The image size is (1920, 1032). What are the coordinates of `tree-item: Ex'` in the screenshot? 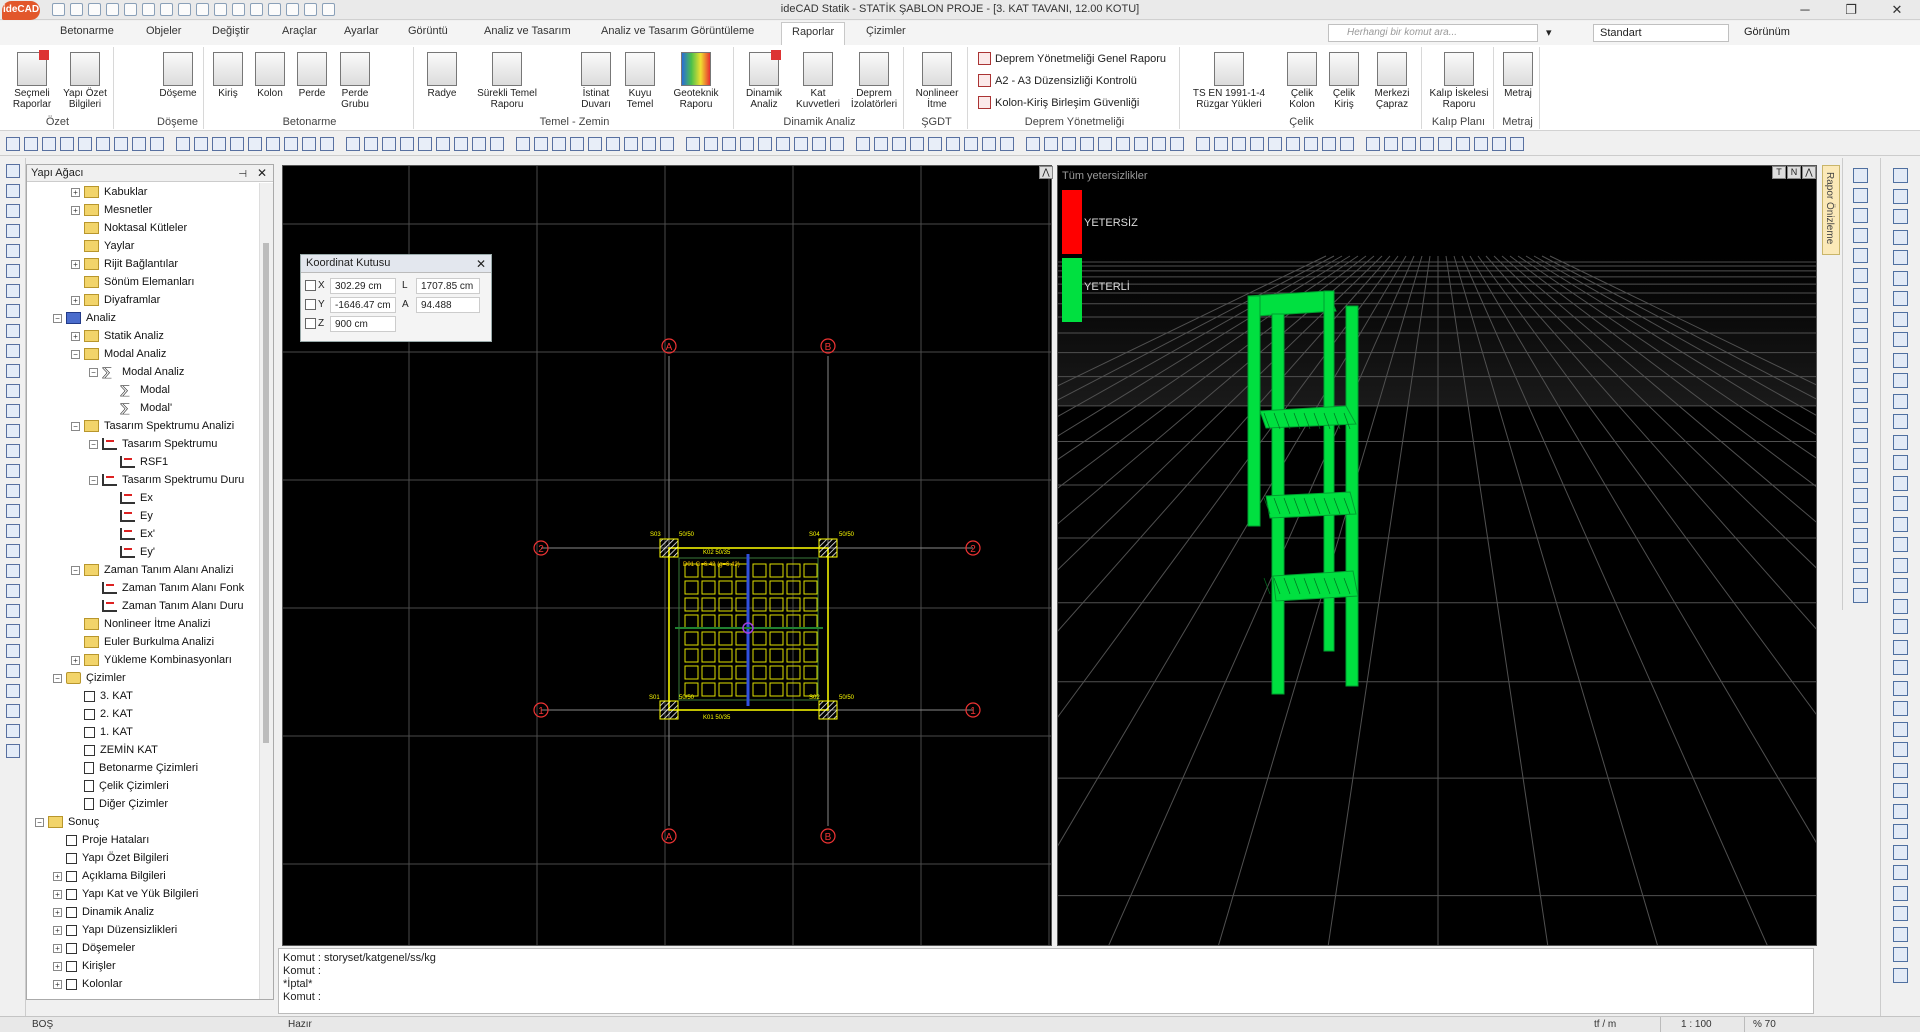 It's located at (131, 534).